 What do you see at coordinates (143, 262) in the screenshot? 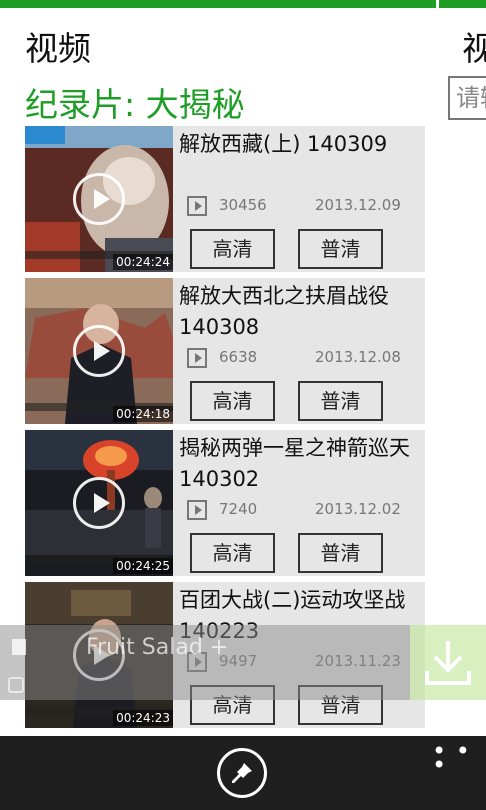
I see `video-duration: 00:24:24` at bounding box center [143, 262].